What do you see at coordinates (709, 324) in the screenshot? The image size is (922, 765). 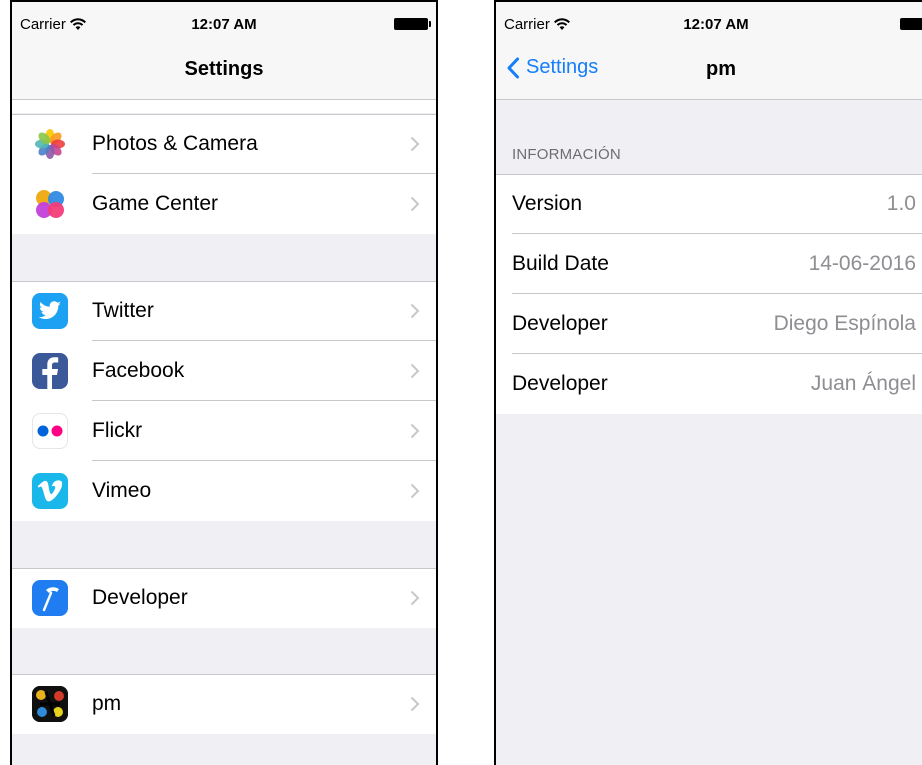 I see `info-row-developer-1: Developer Diego Espínola` at bounding box center [709, 324].